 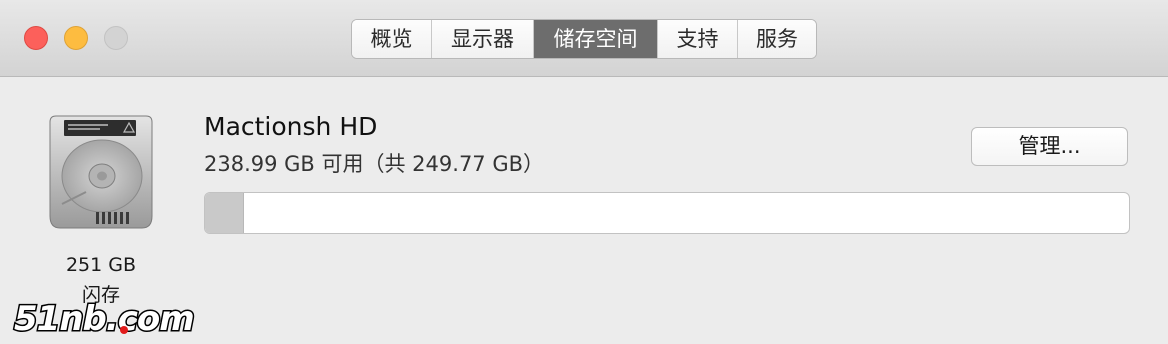 I want to click on disk-size-label: 251 GB, so click(x=101, y=265).